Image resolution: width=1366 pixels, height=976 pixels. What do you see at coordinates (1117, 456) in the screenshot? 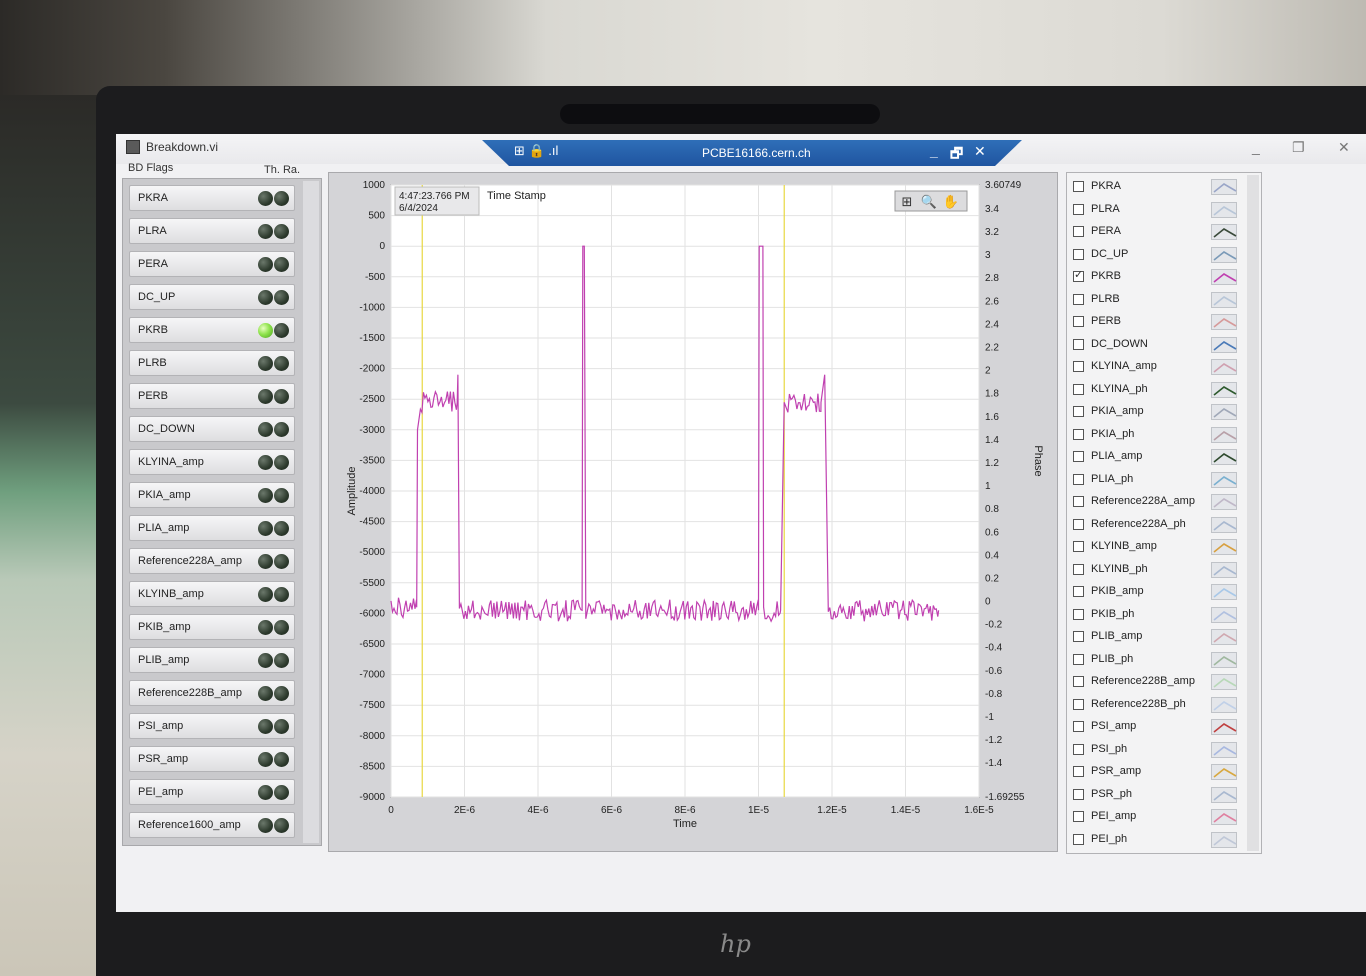
I see `legend-label: PLIA_amp` at bounding box center [1117, 456].